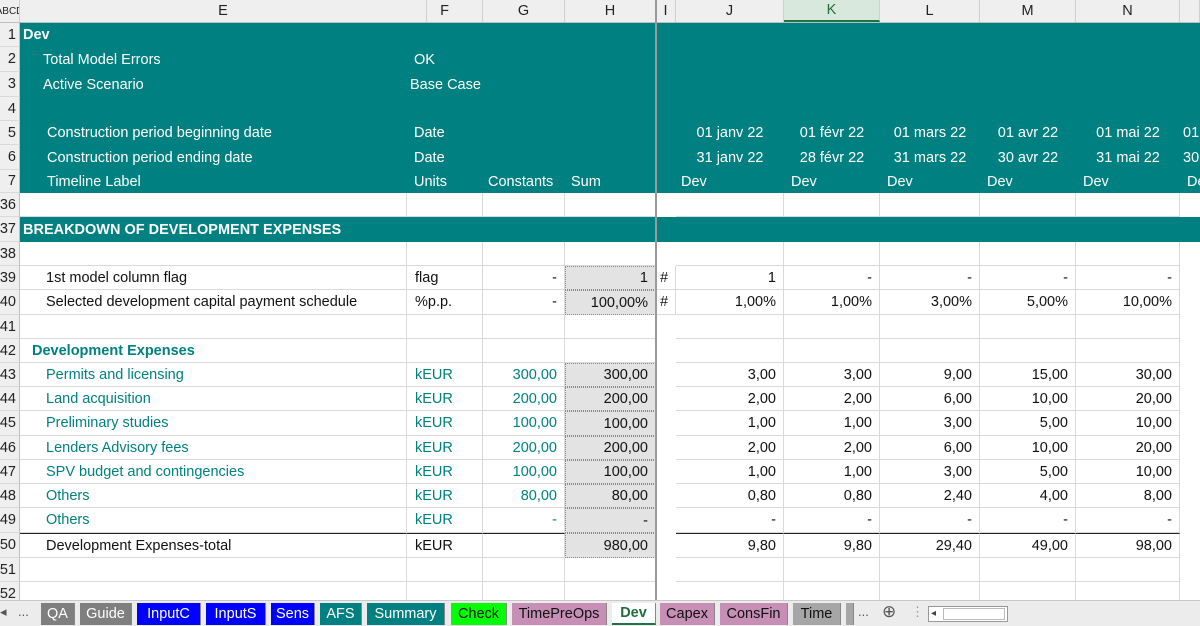 The width and height of the screenshot is (1200, 626). Describe the element at coordinates (10, 423) in the screenshot. I see `row-number: 45` at that location.